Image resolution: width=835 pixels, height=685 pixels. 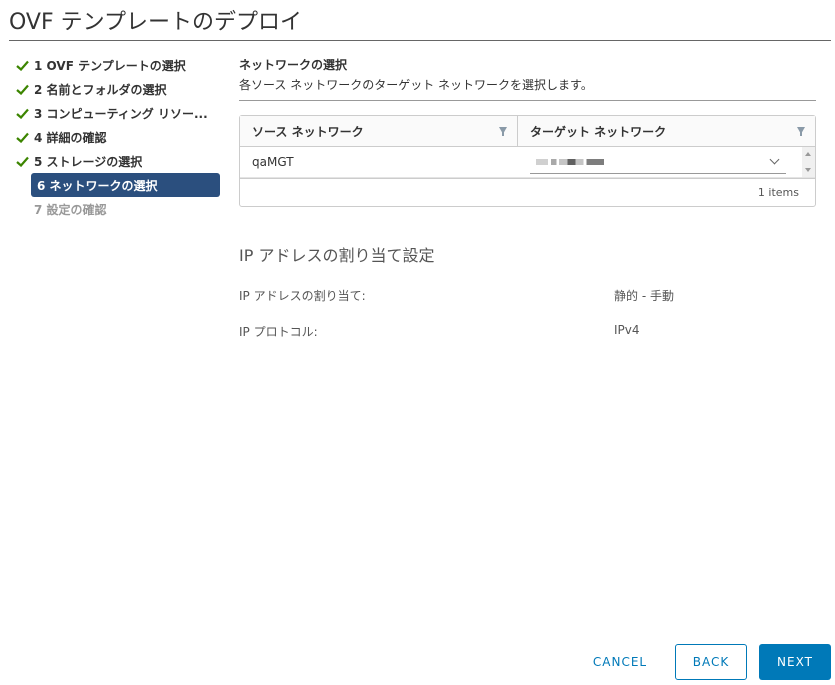 What do you see at coordinates (527, 100) in the screenshot?
I see `section-divider` at bounding box center [527, 100].